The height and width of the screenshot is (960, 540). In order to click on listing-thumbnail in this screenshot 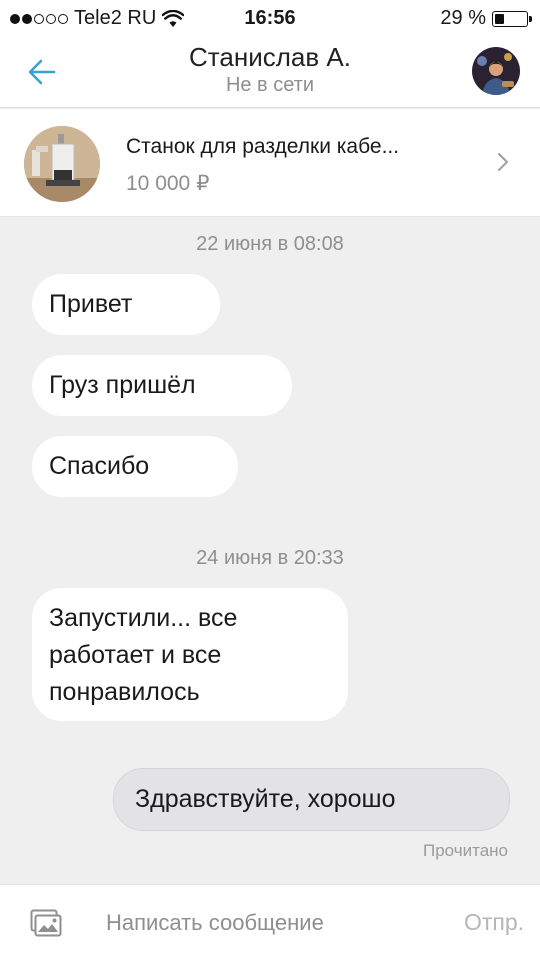, I will do `click(62, 164)`.